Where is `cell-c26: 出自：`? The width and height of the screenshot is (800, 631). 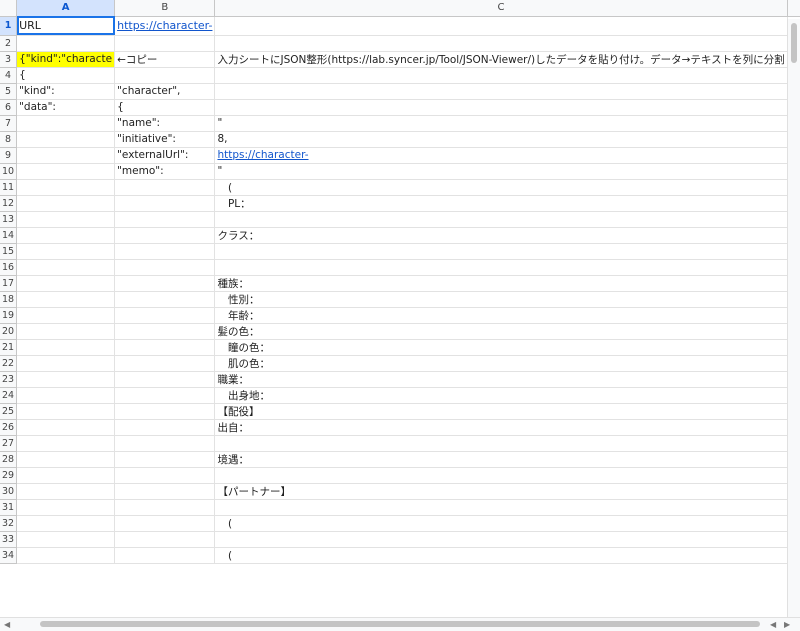
cell-c26: 出自： is located at coordinates (501, 427).